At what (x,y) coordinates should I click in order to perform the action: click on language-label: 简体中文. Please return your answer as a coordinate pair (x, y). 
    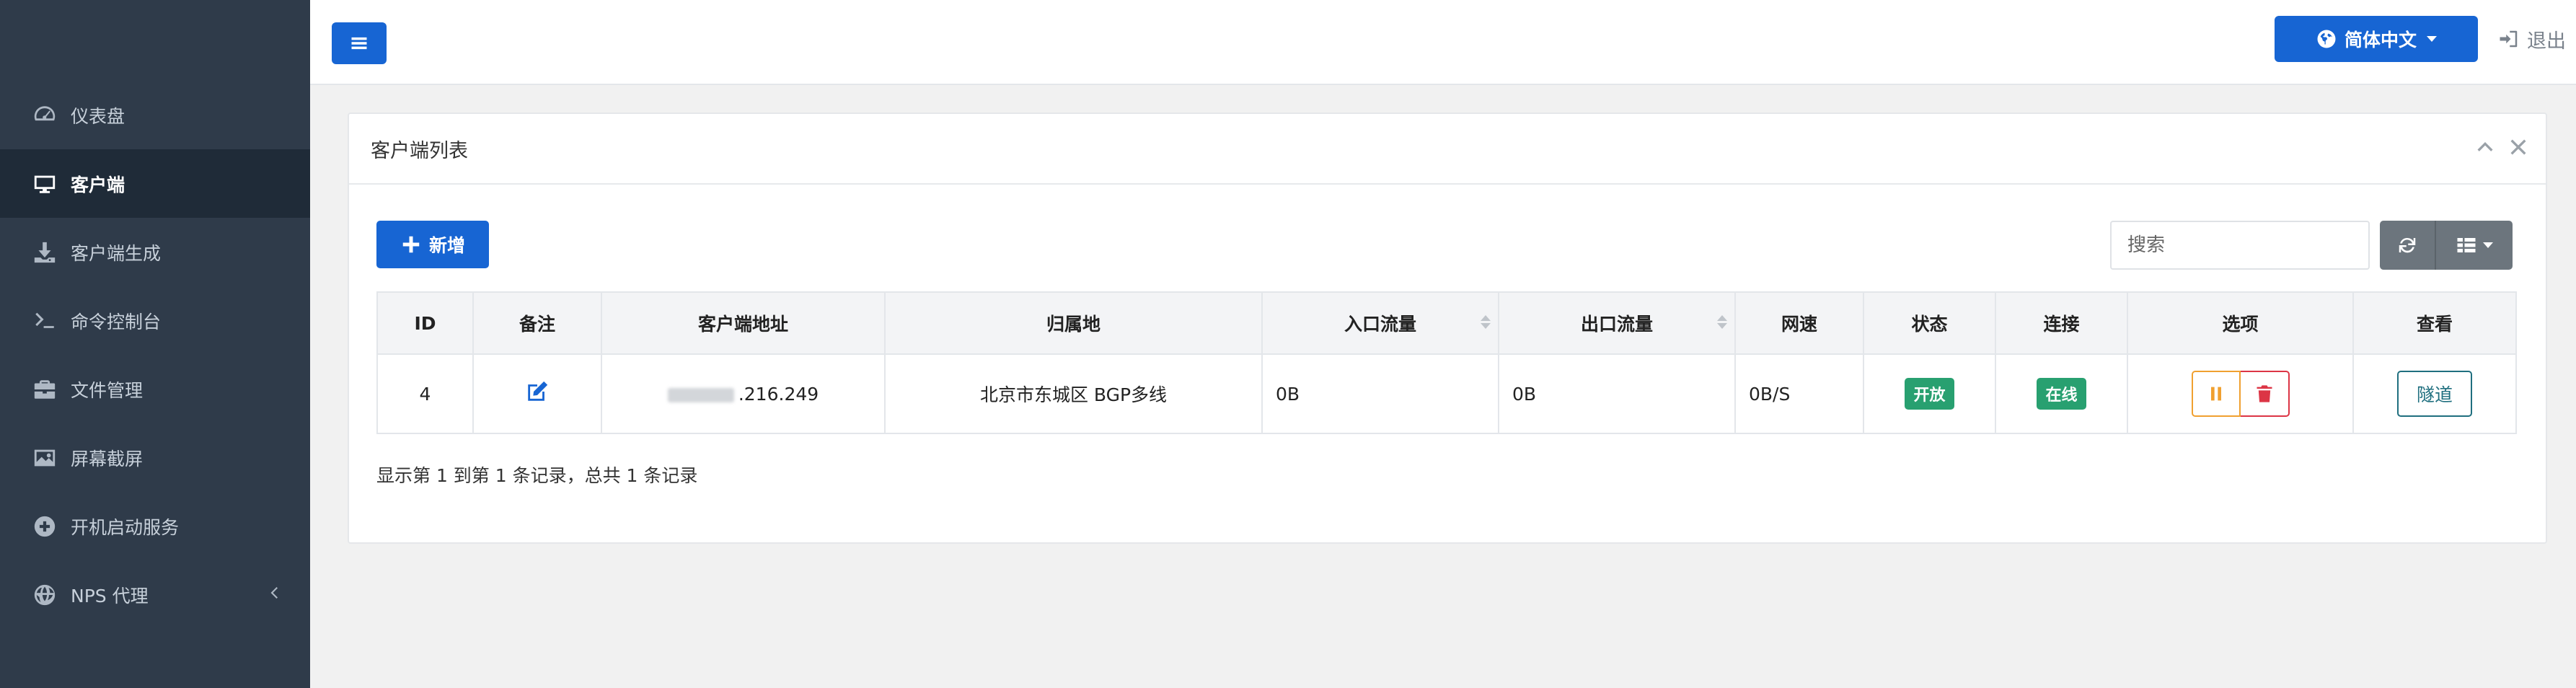
    Looking at the image, I should click on (2380, 40).